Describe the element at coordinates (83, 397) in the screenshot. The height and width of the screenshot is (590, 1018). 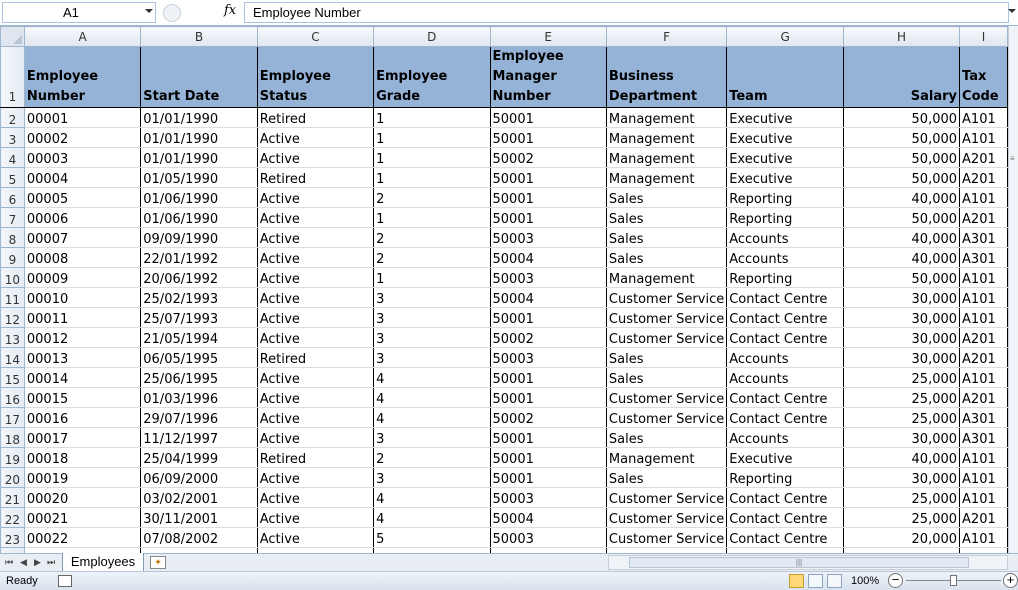
I see `cell-a: 00015` at that location.